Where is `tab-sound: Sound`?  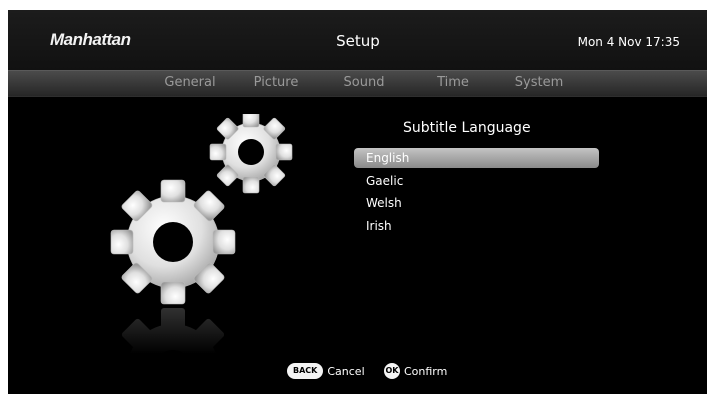 tab-sound: Sound is located at coordinates (364, 83).